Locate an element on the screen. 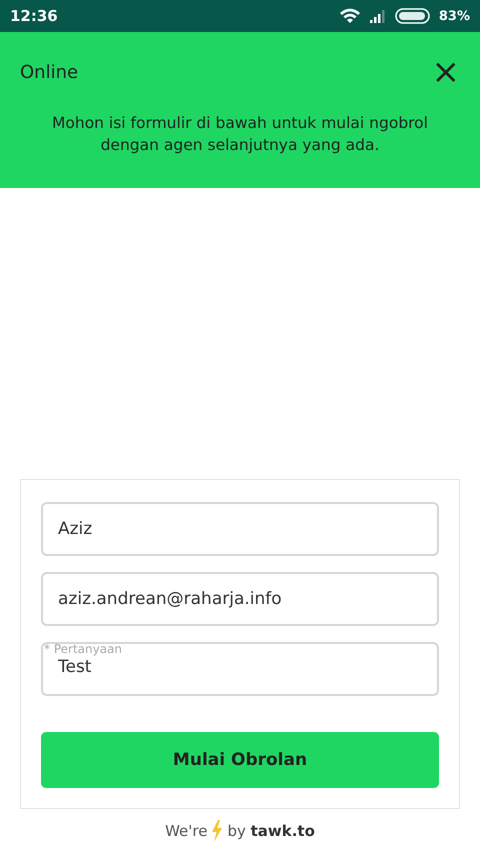 The width and height of the screenshot is (480, 853). battery-icon is located at coordinates (412, 16).